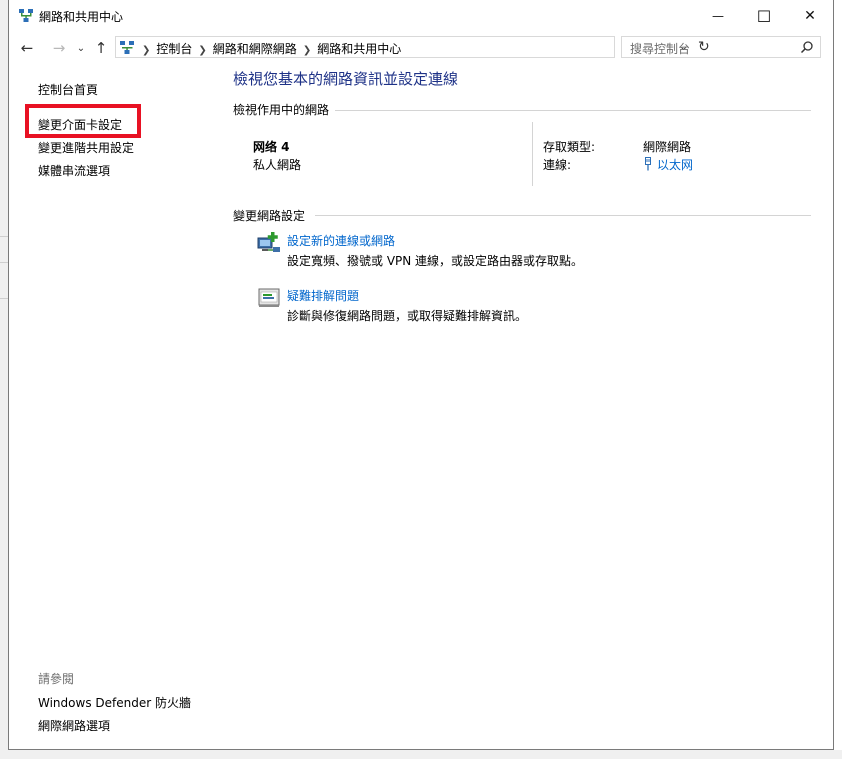 The height and width of the screenshot is (759, 842). What do you see at coordinates (56, 679) in the screenshot?
I see `see-also-label: 請參閱` at bounding box center [56, 679].